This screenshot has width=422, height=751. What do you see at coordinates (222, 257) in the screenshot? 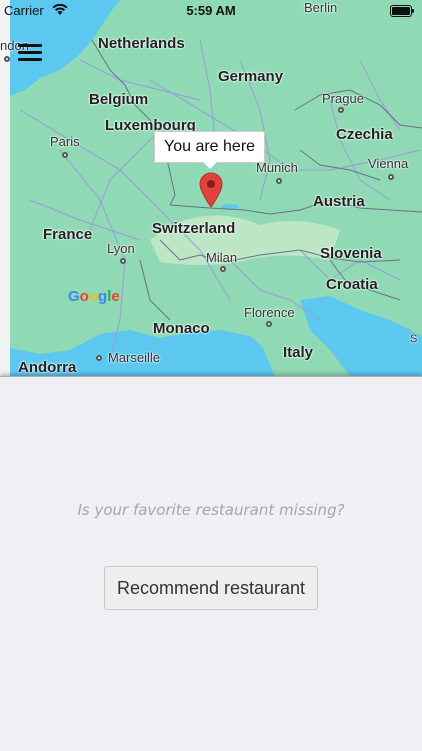
I see `city-label-milan: Milan` at bounding box center [222, 257].